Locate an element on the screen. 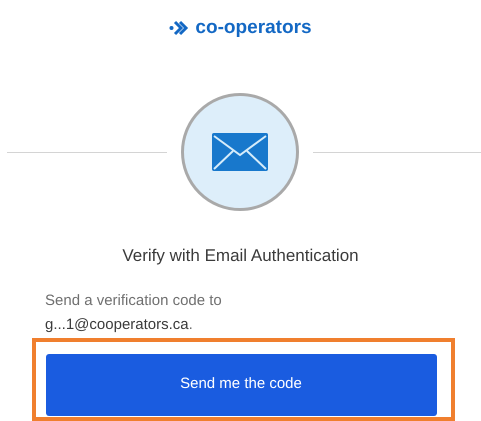  send-code-button: Send me the code is located at coordinates (241, 385).